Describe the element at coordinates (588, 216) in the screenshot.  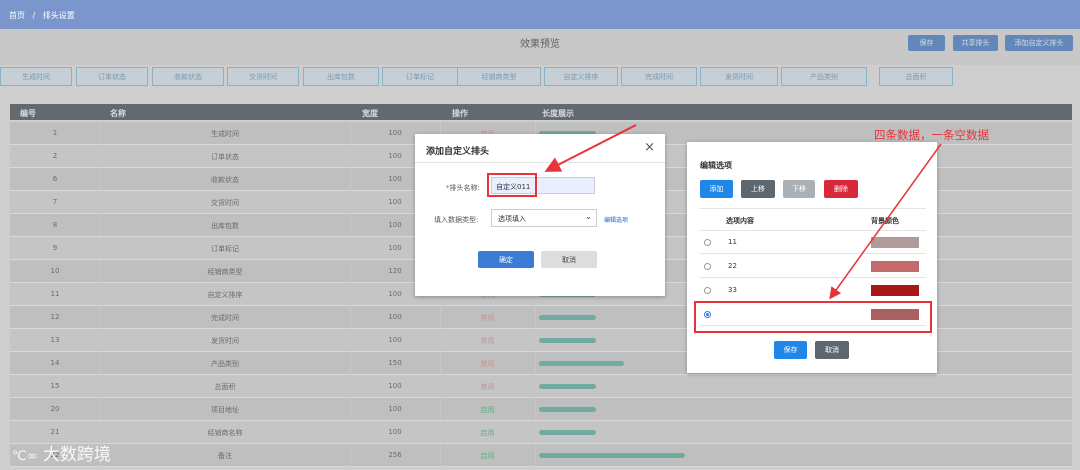
I see `chevron-down-icon: ⌄` at that location.